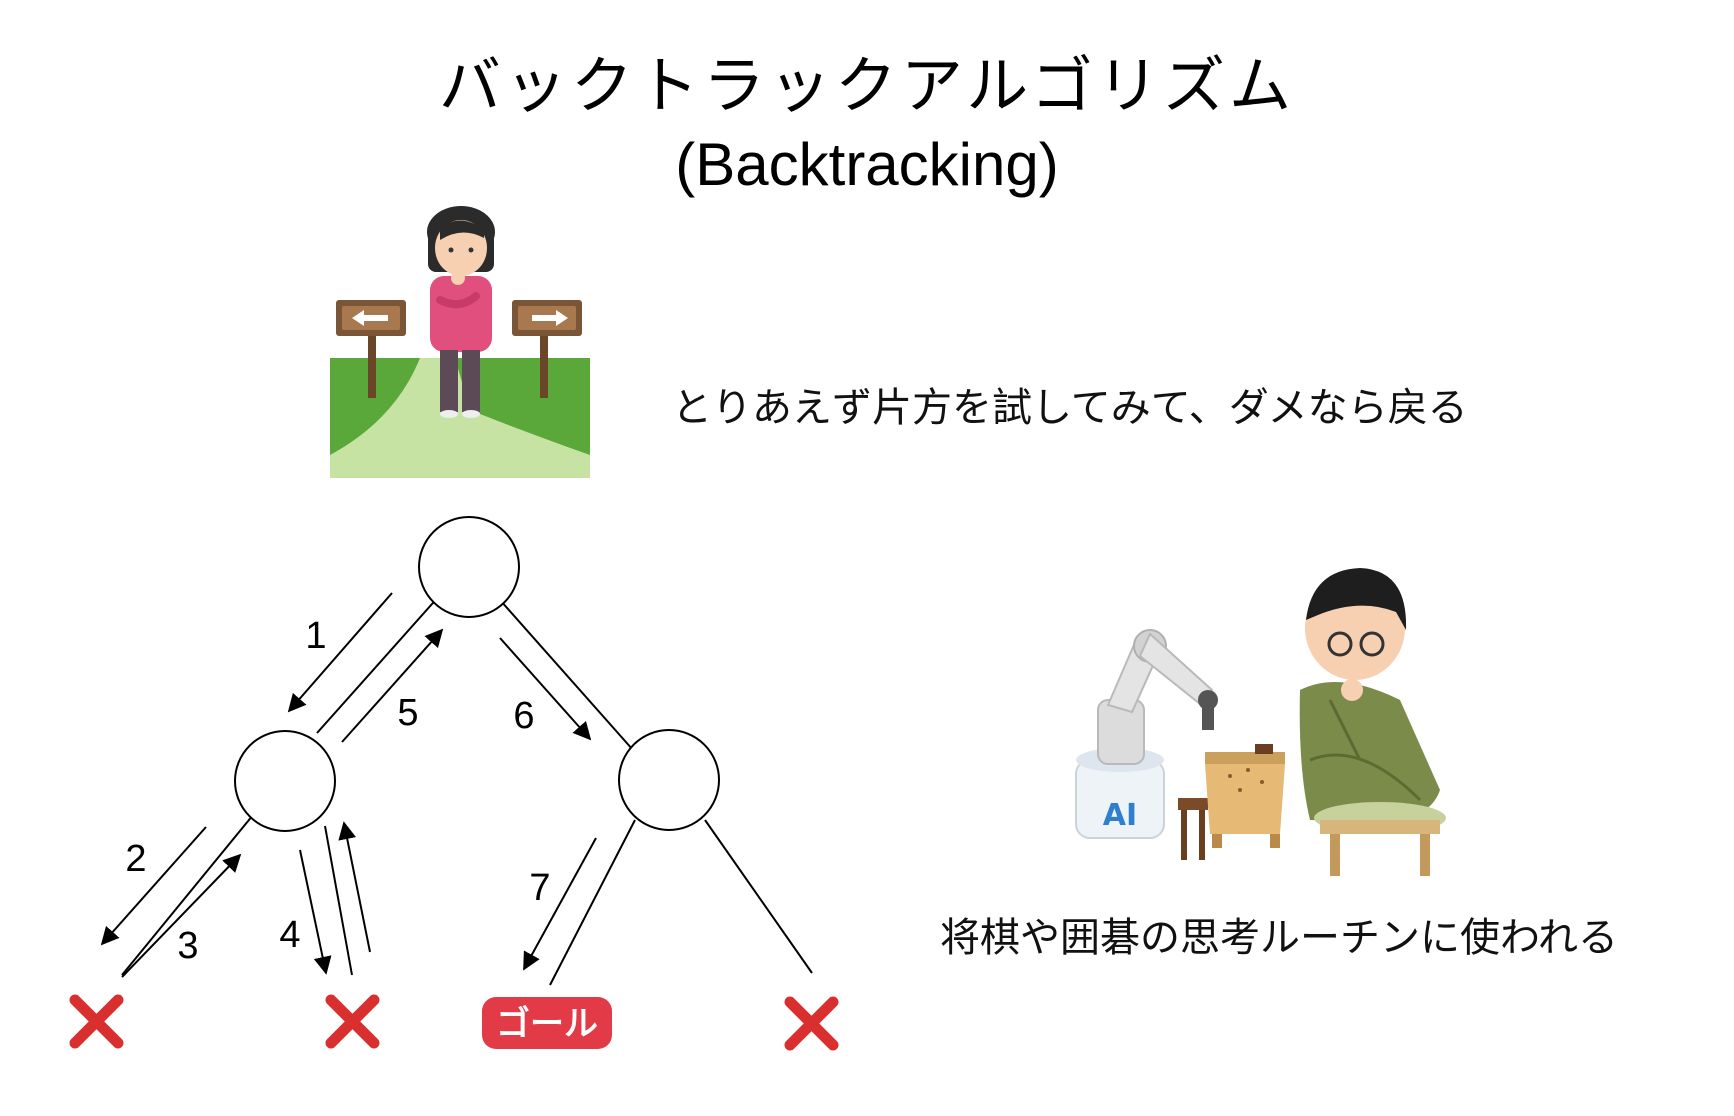  I want to click on step-arrow-4-return, so click(354, 887).